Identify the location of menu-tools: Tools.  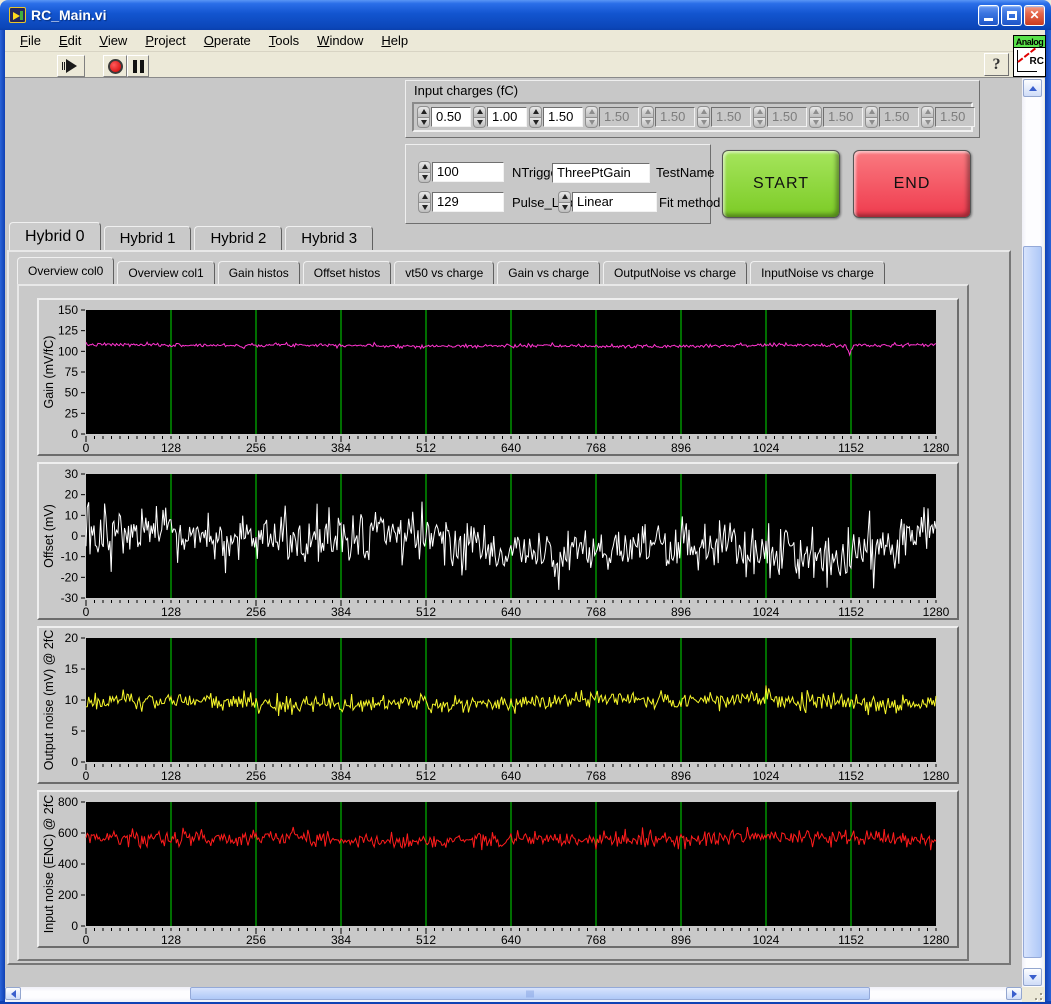
(284, 40).